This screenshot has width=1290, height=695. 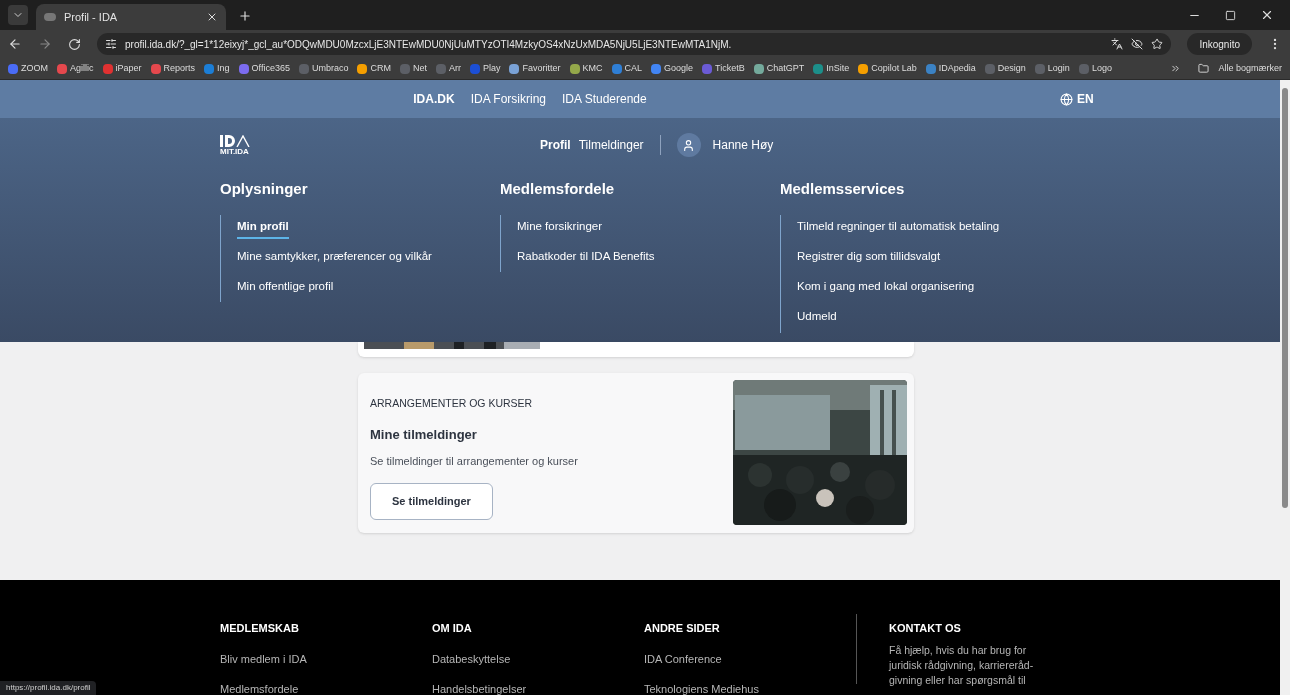 What do you see at coordinates (1101, 68) in the screenshot?
I see `bookmark-link: Logo` at bounding box center [1101, 68].